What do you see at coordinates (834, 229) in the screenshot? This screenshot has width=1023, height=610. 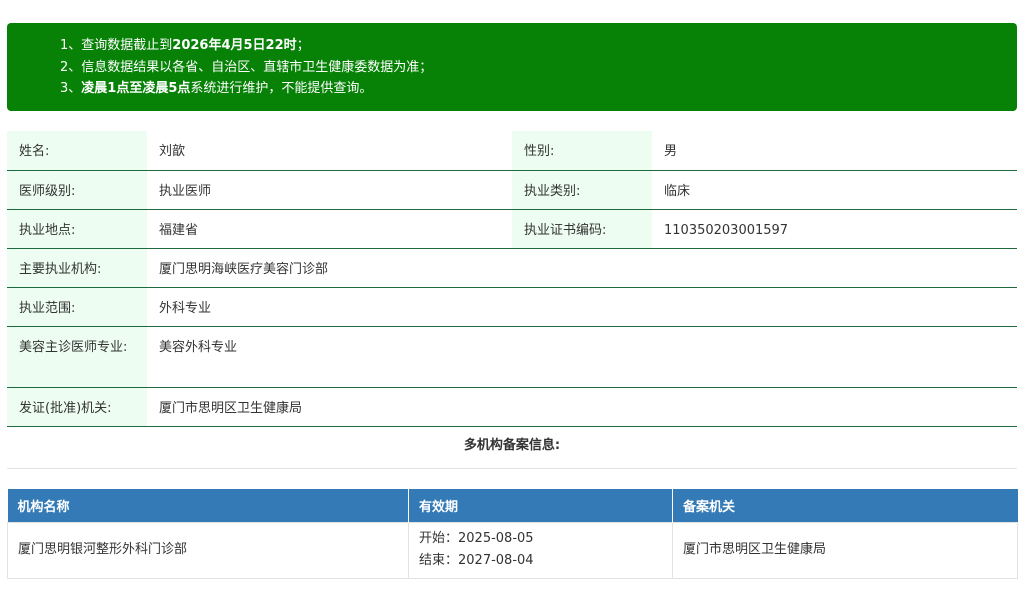 I see `cert-value: 110350203001597` at bounding box center [834, 229].